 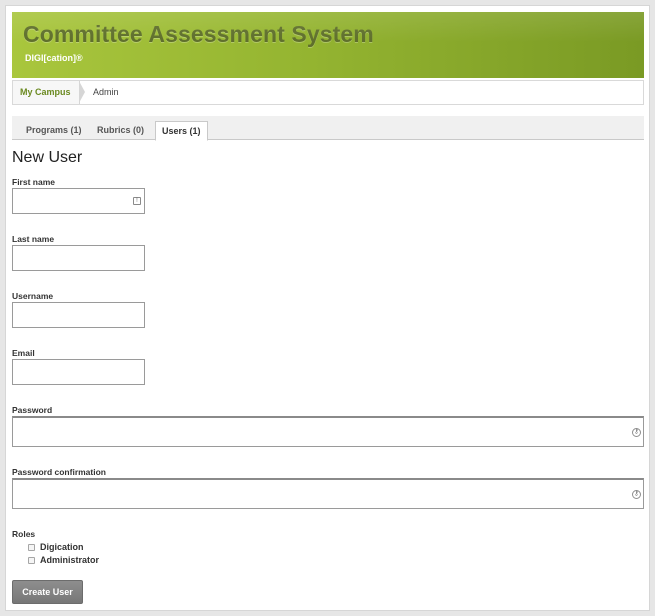 I want to click on roles-label: Roles, so click(x=24, y=534).